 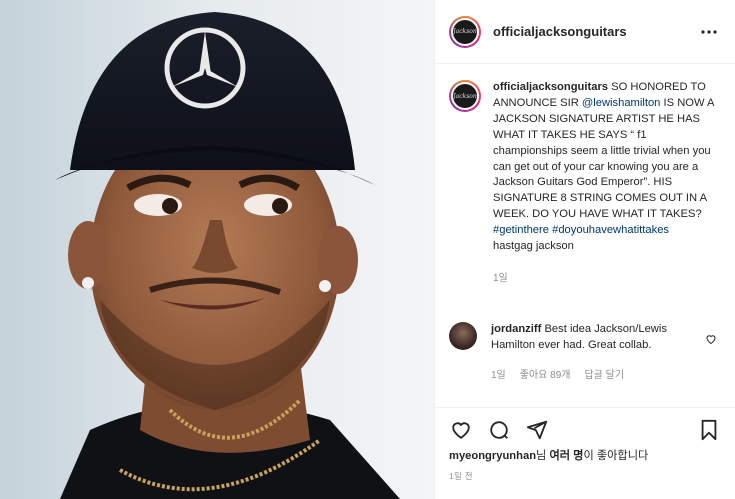 I want to click on caption-avatar: Jackson, so click(x=465, y=96).